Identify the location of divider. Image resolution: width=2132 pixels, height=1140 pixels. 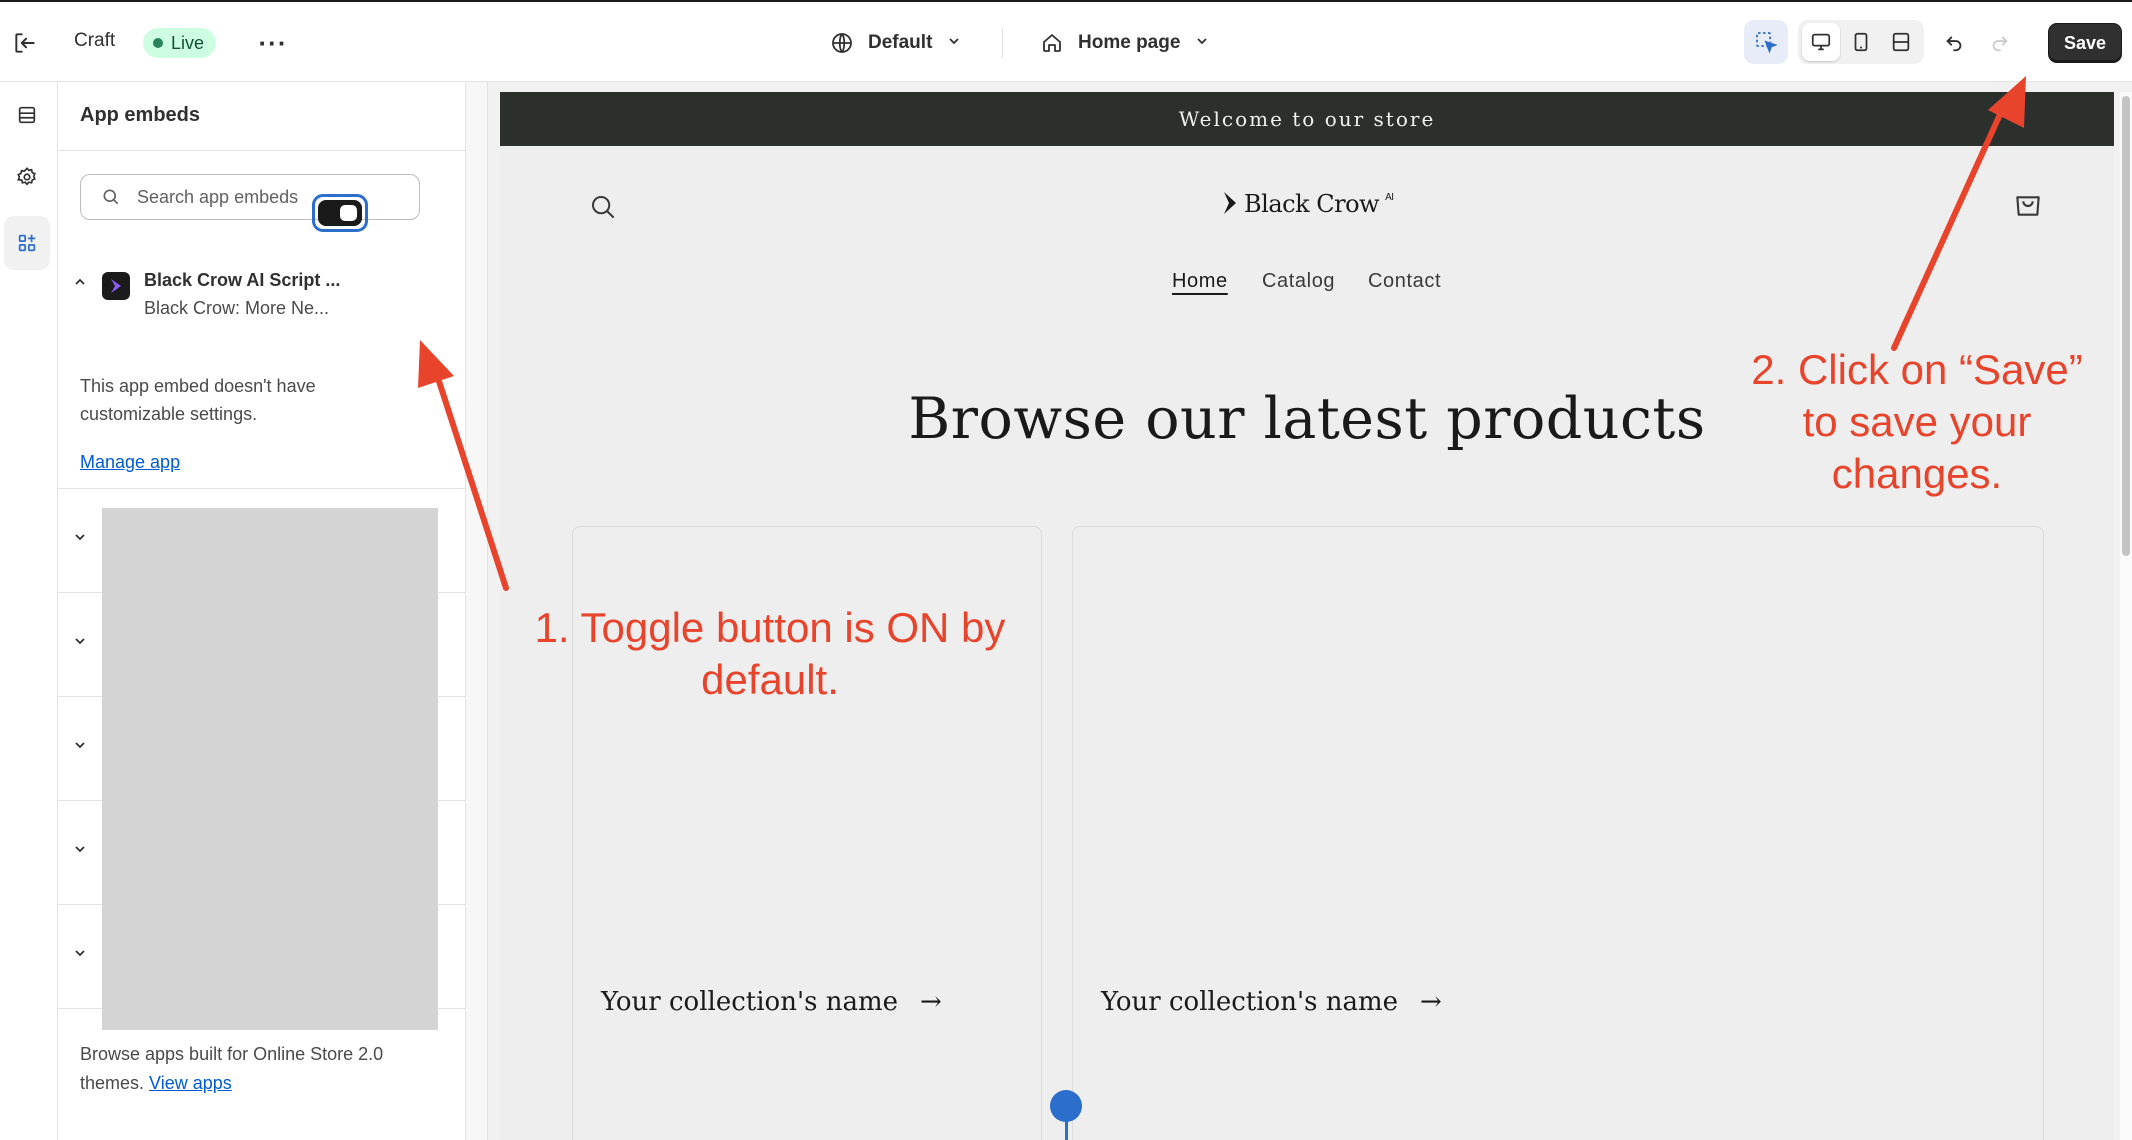
(262, 150).